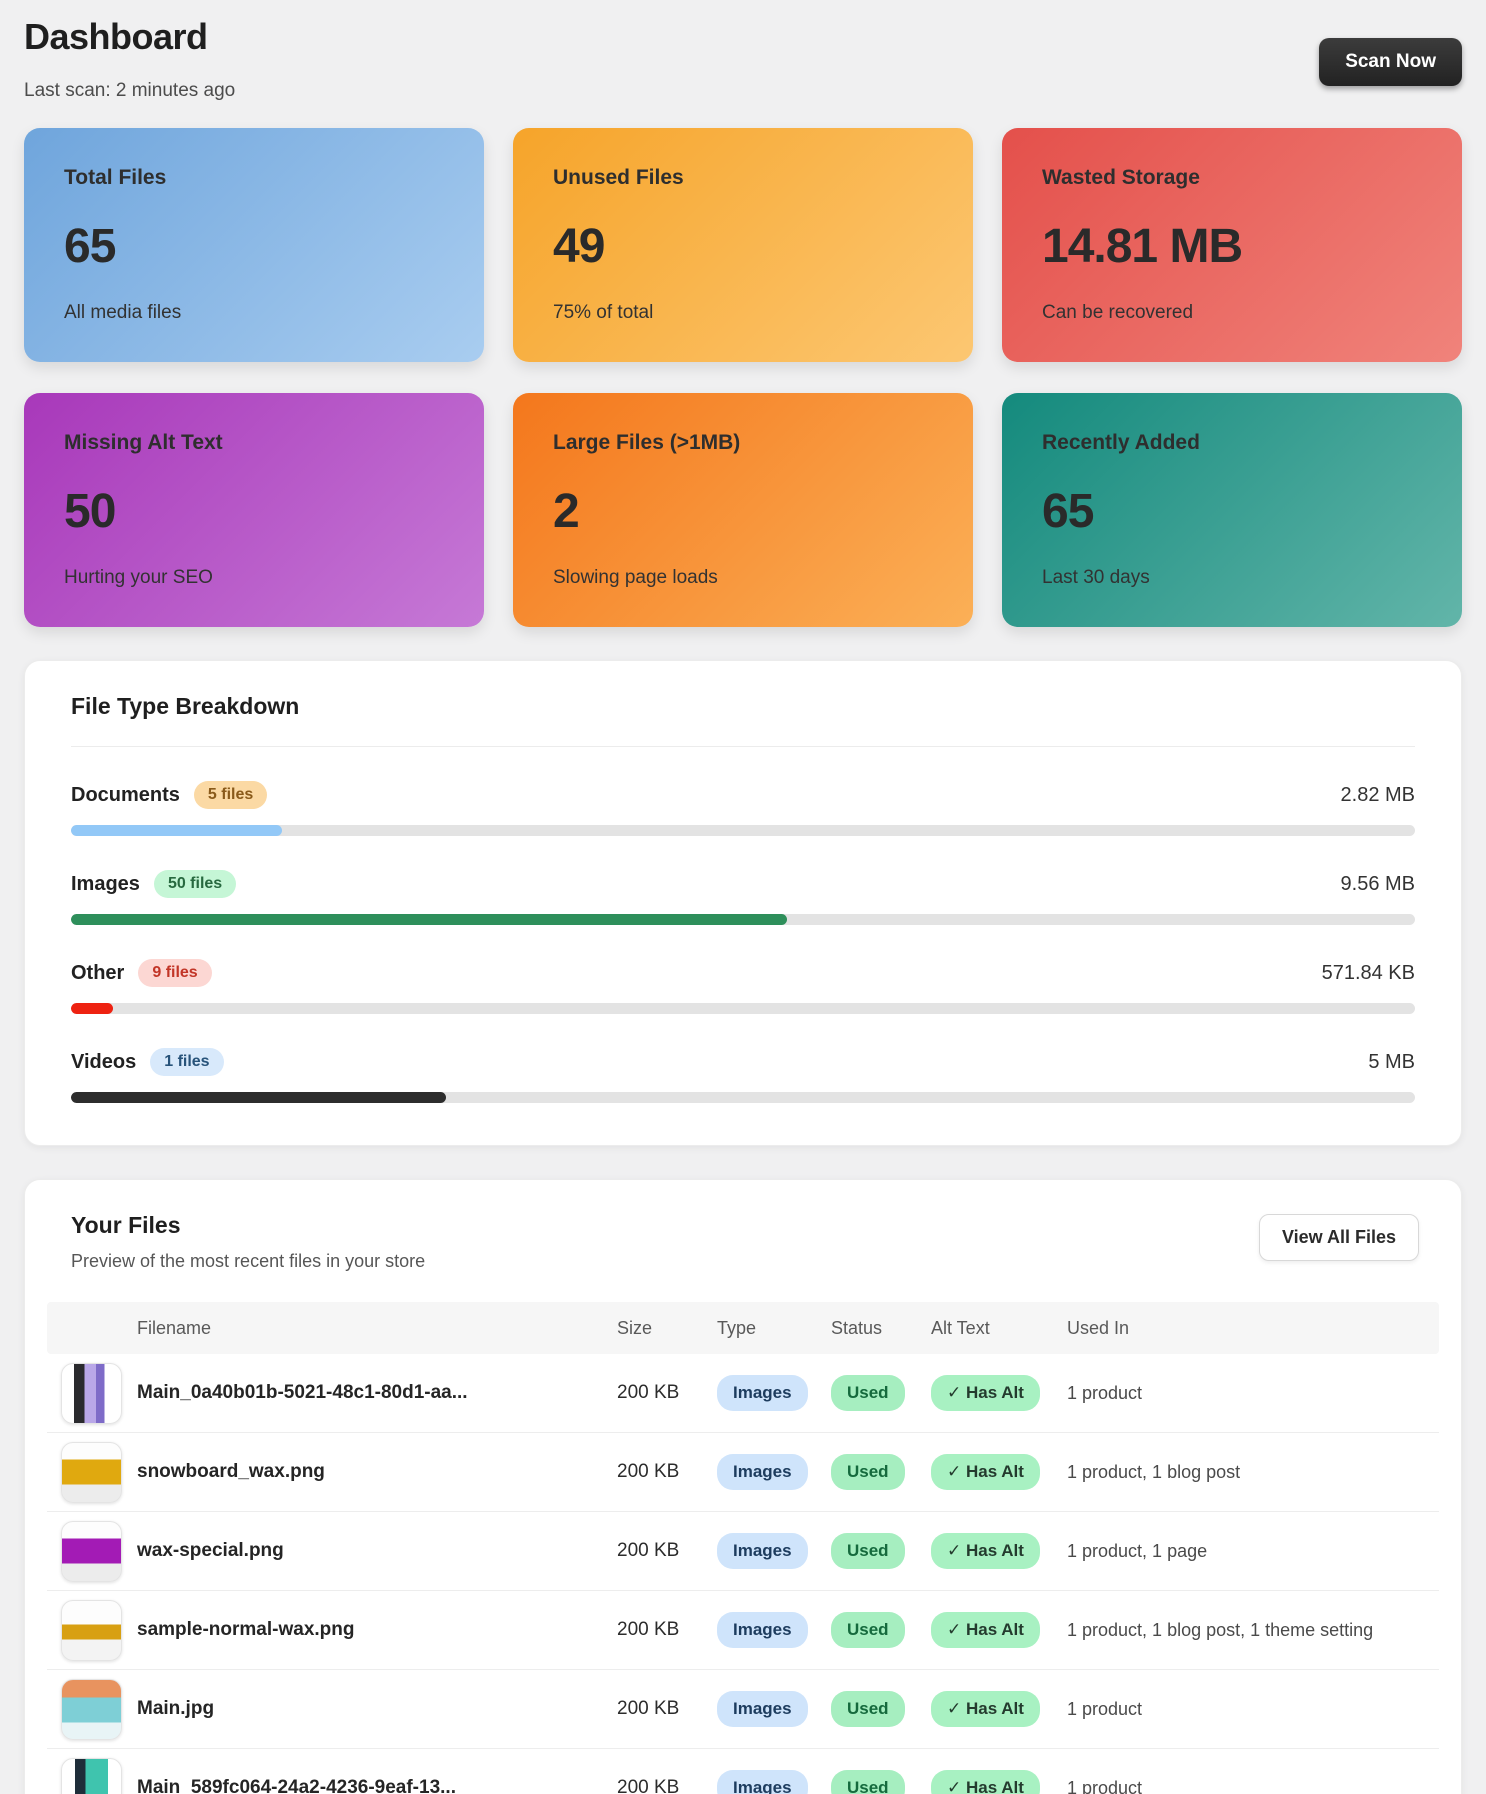 The height and width of the screenshot is (1794, 1486). Describe the element at coordinates (143, 442) in the screenshot. I see `stat-title: Missing Alt Text` at that location.